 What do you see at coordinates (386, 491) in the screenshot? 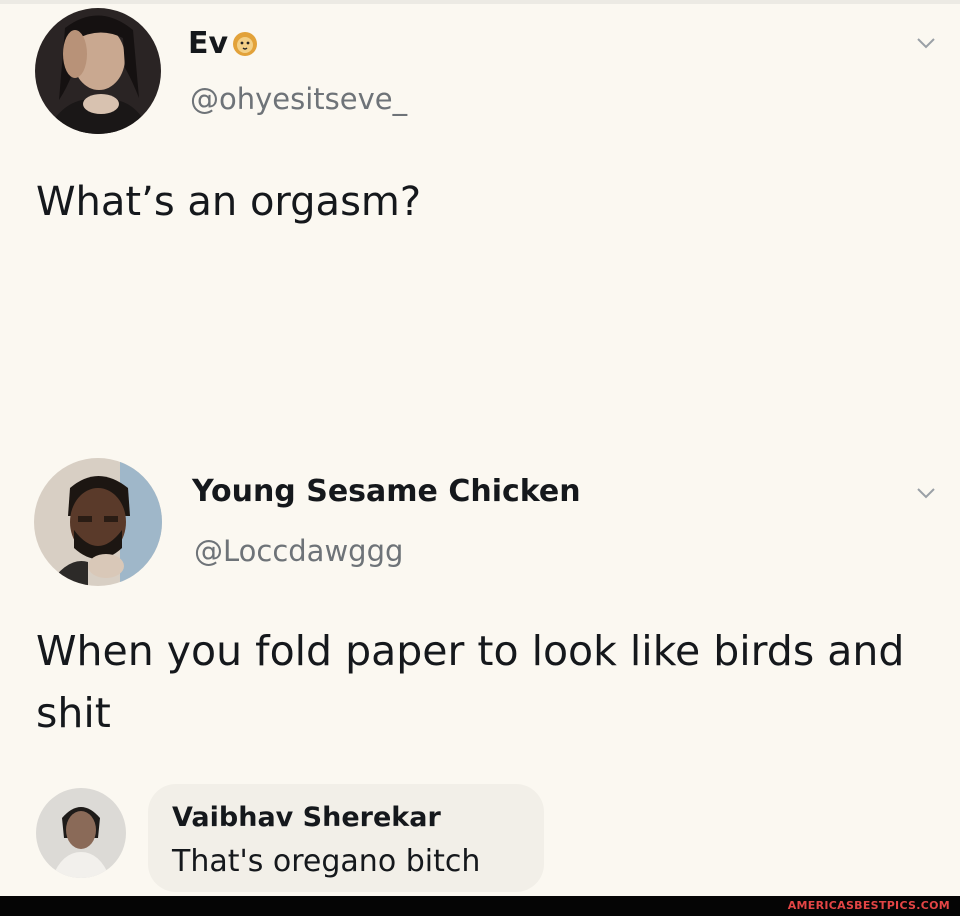
I see `display-name: Young Sesame Chicken` at bounding box center [386, 491].